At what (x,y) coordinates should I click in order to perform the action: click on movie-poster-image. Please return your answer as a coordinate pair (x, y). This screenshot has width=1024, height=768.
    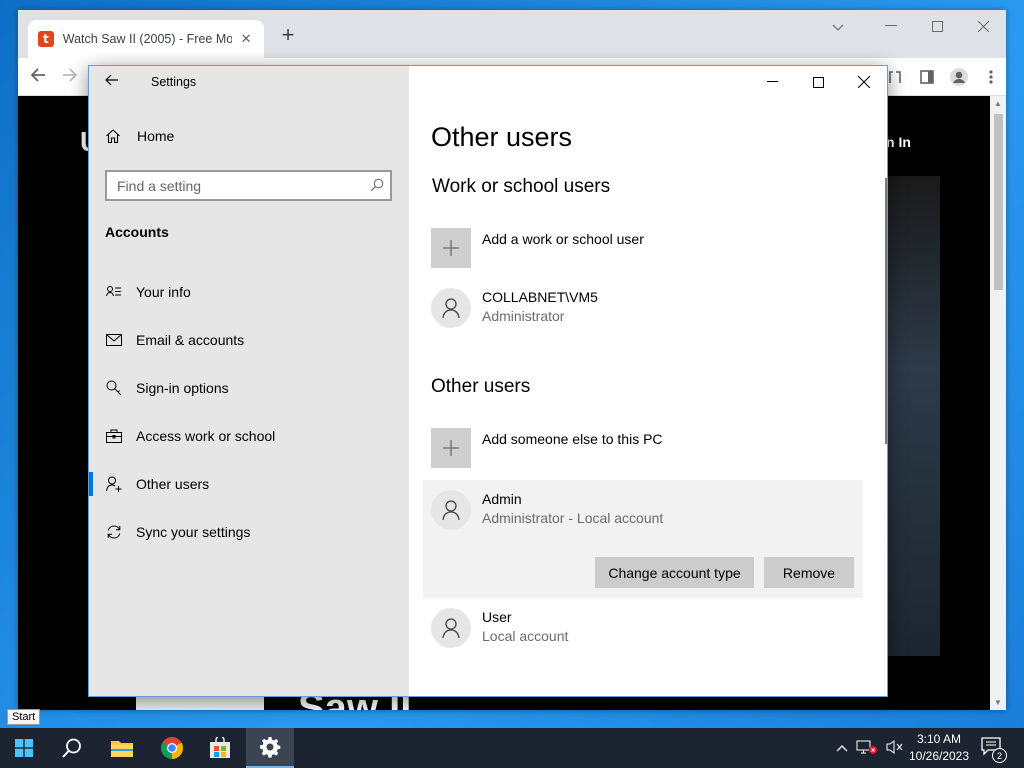
    Looking at the image, I should click on (200, 703).